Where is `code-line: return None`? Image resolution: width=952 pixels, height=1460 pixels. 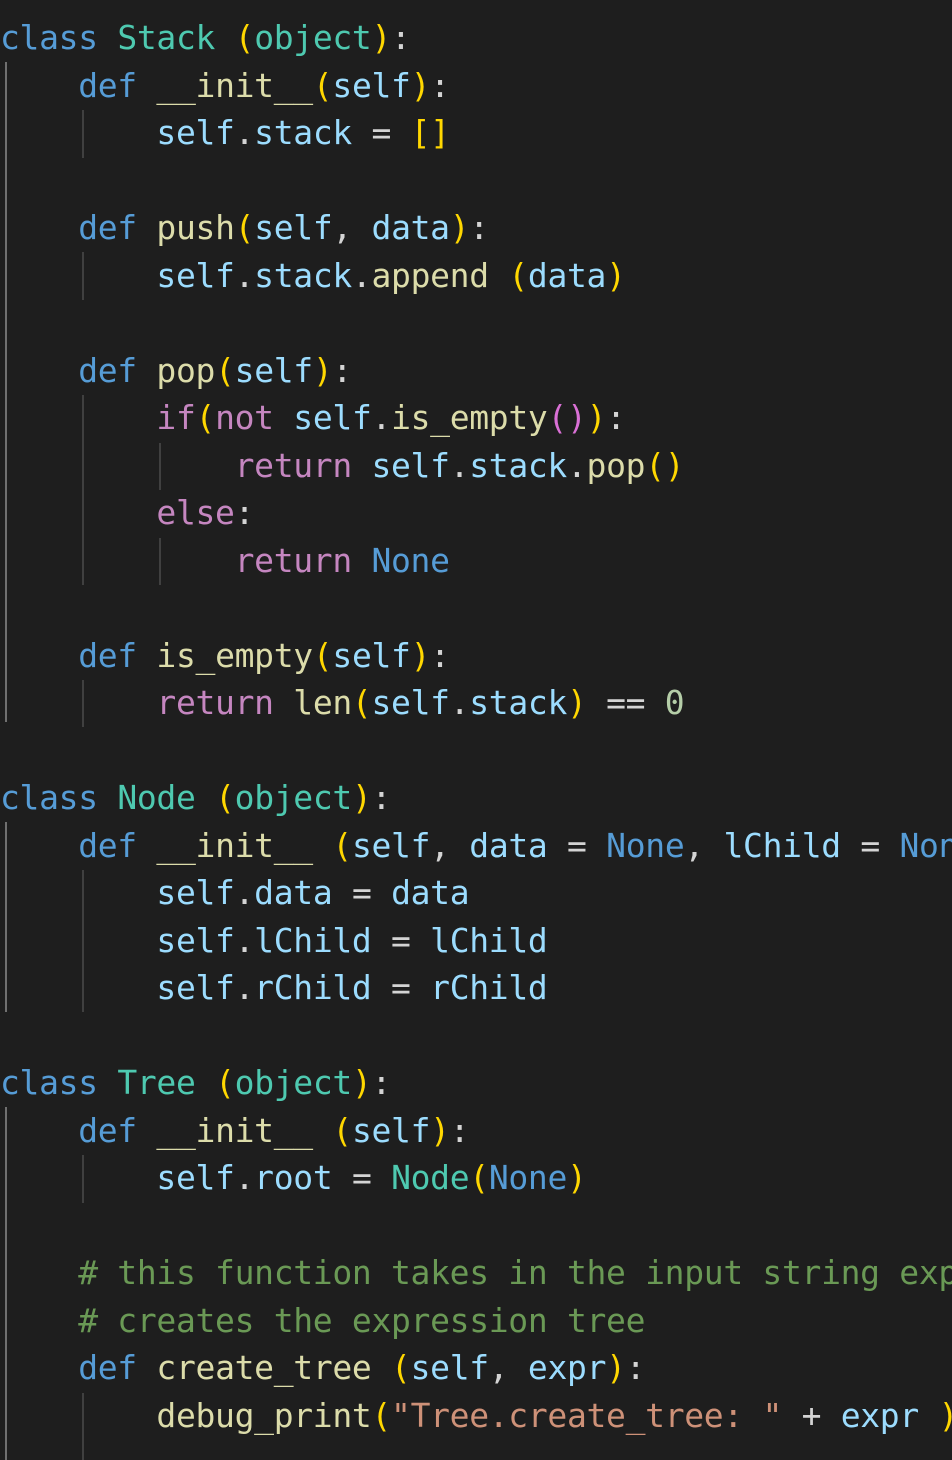
code-line: return None is located at coordinates (225, 561).